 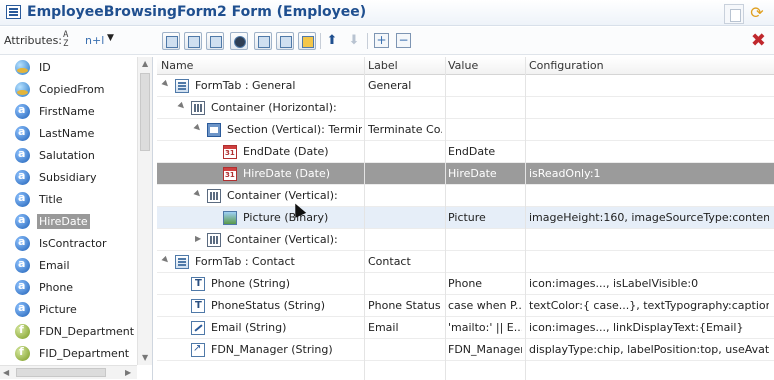 I want to click on scroll-left-icon: ◀, so click(x=6, y=372).